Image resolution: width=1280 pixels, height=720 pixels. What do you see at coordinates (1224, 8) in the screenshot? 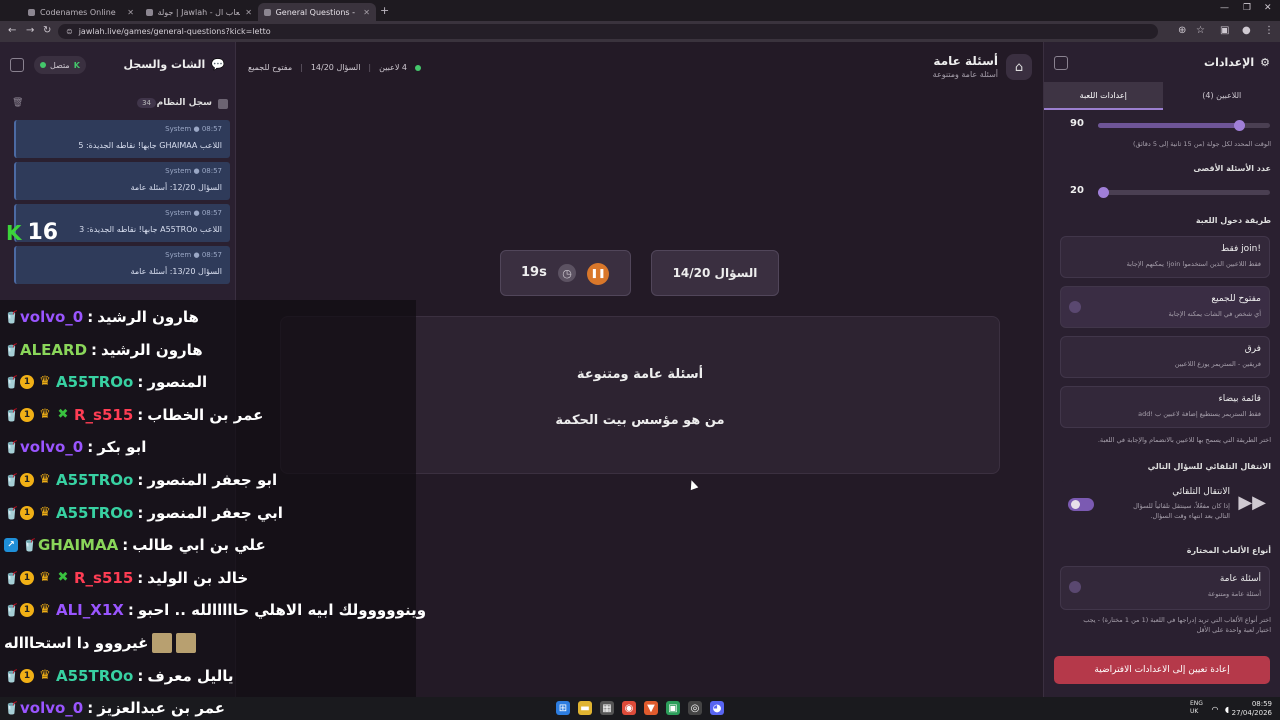
I see `minimize-button: —` at bounding box center [1224, 8].